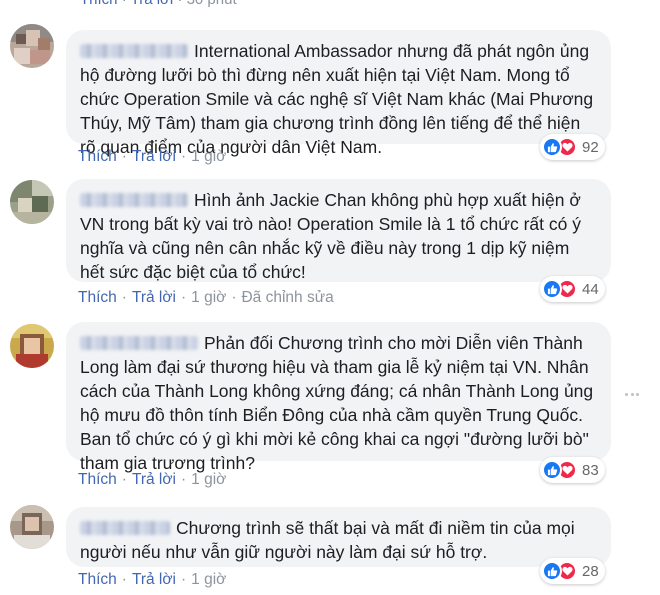  What do you see at coordinates (287, 297) in the screenshot?
I see `edited-label: Đã chỉnh sửa` at bounding box center [287, 297].